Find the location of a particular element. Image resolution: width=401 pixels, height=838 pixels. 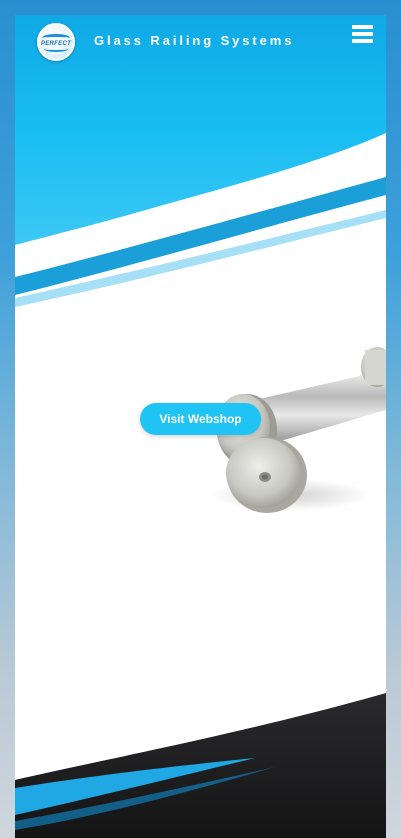

brand-logo: PERFECT is located at coordinates (56, 42).